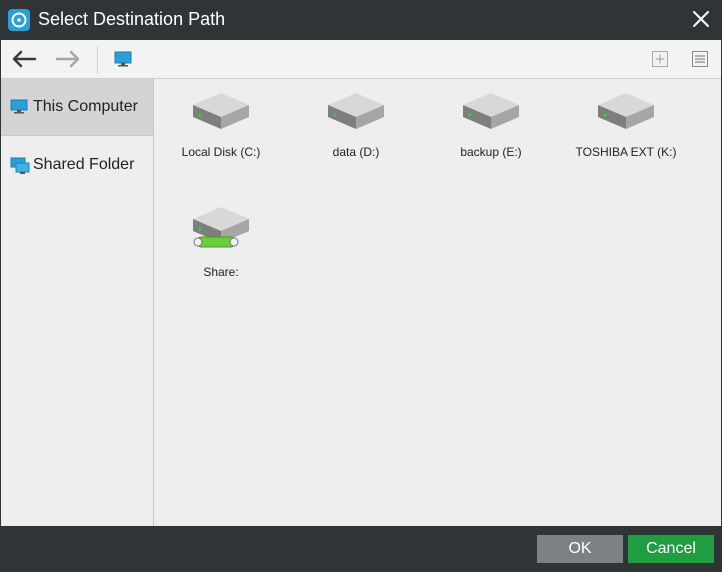  What do you see at coordinates (626, 152) in the screenshot?
I see `drive-label: TOSHIBA EXT (K:)` at bounding box center [626, 152].